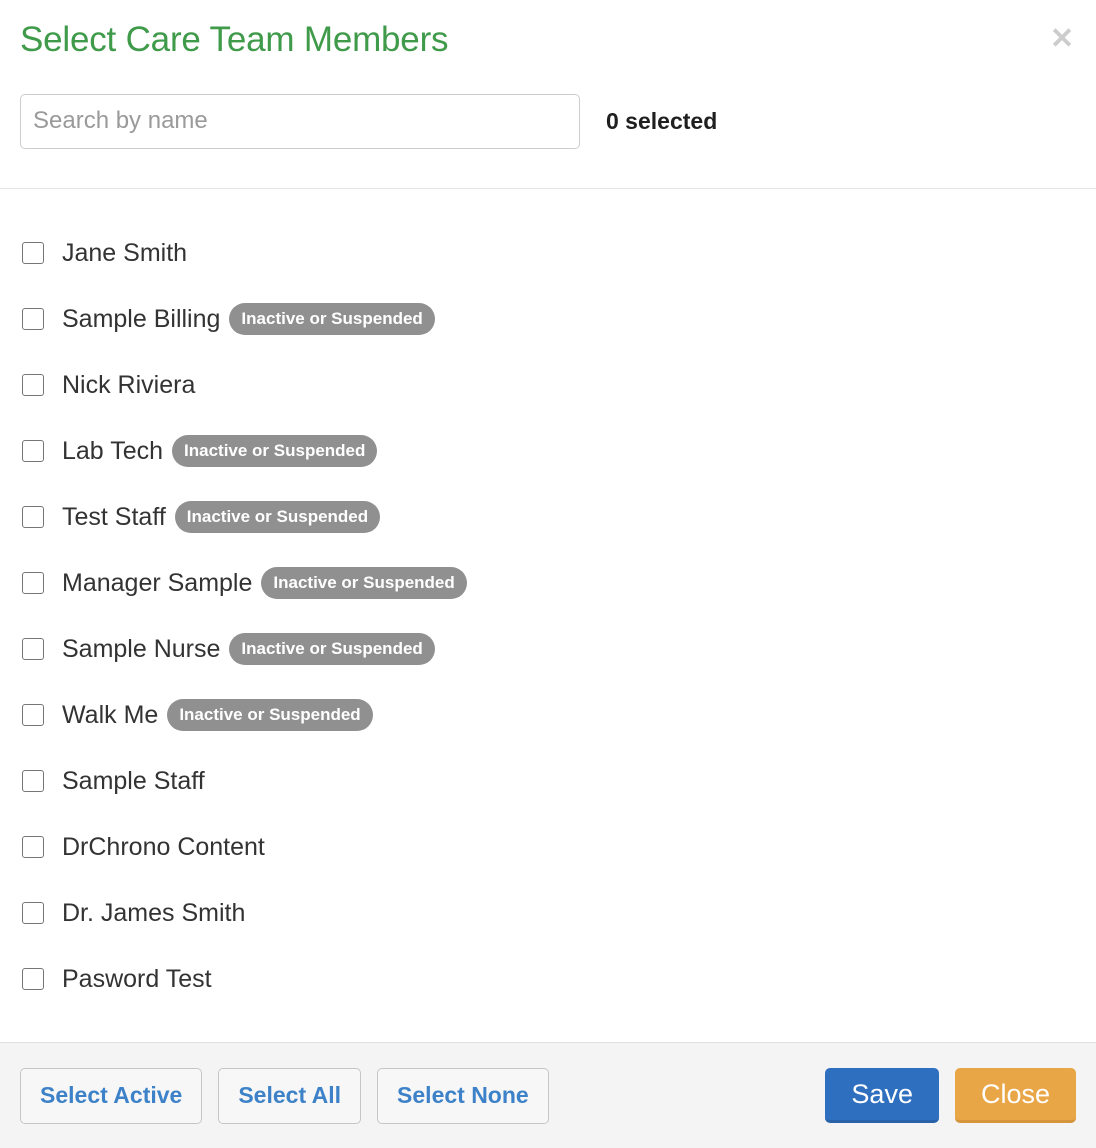 This screenshot has width=1096, height=1148. Describe the element at coordinates (163, 847) in the screenshot. I see `member-name: DrChrono Content` at that location.